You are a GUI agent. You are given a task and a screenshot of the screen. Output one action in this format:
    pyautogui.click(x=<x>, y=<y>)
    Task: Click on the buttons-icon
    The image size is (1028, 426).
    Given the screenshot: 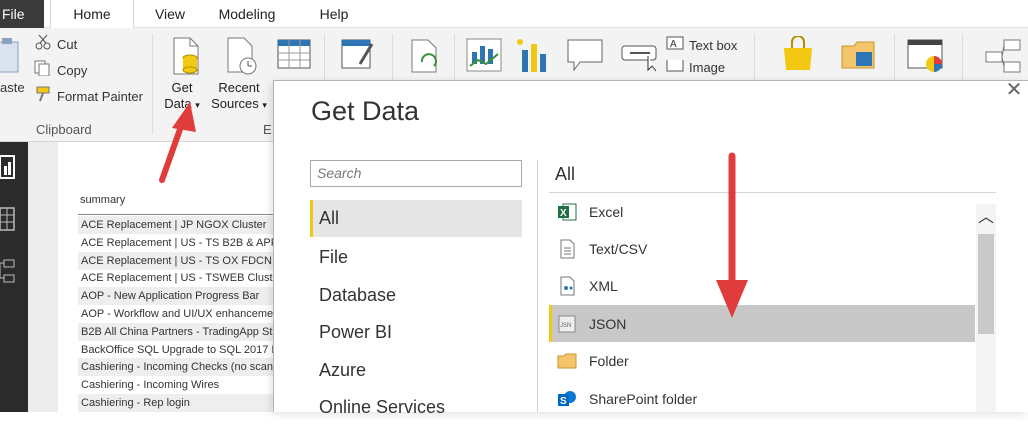 What is the action you would take?
    pyautogui.click(x=640, y=56)
    